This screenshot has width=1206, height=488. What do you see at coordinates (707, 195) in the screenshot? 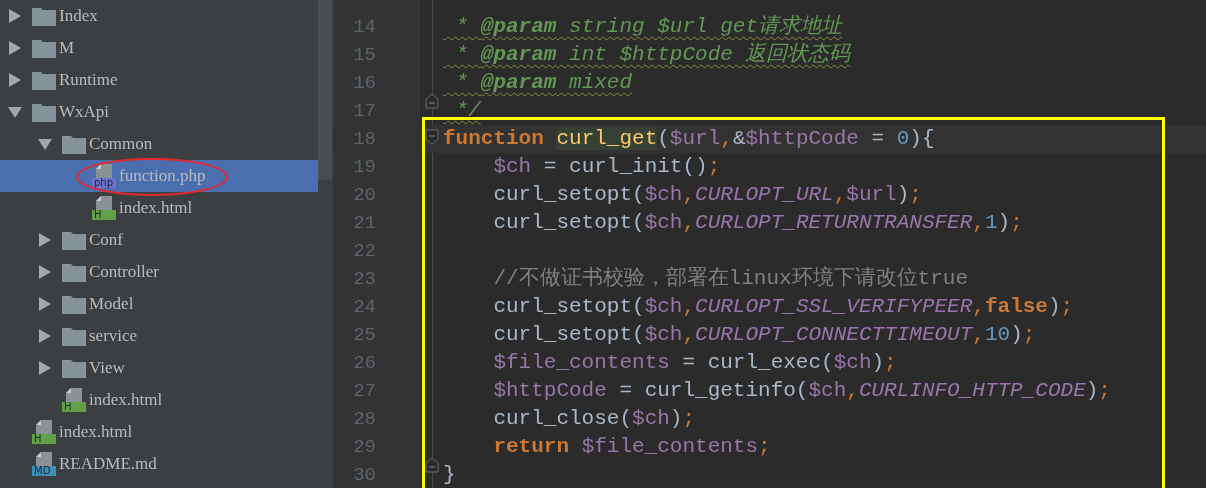
I see `code-line: curl_setopt($ch,CURLOPT_URL,$url);` at bounding box center [707, 195].